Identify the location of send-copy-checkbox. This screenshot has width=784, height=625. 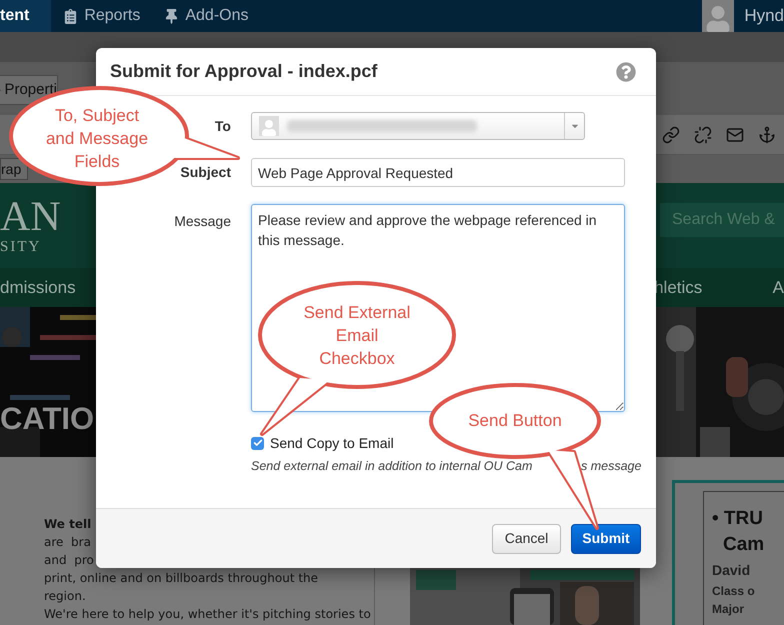
(257, 443).